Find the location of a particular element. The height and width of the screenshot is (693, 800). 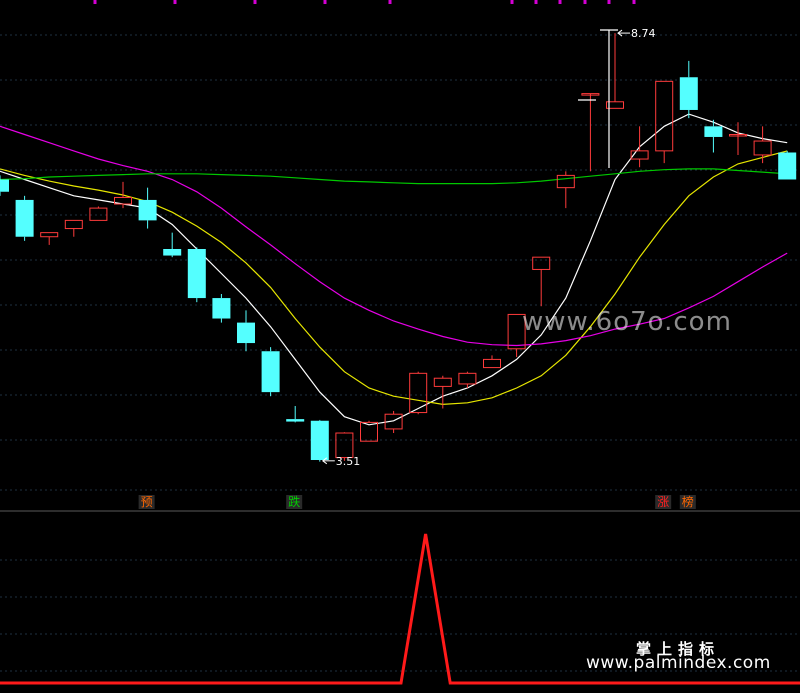

price-annotation: 8.74 is located at coordinates (636, 33).